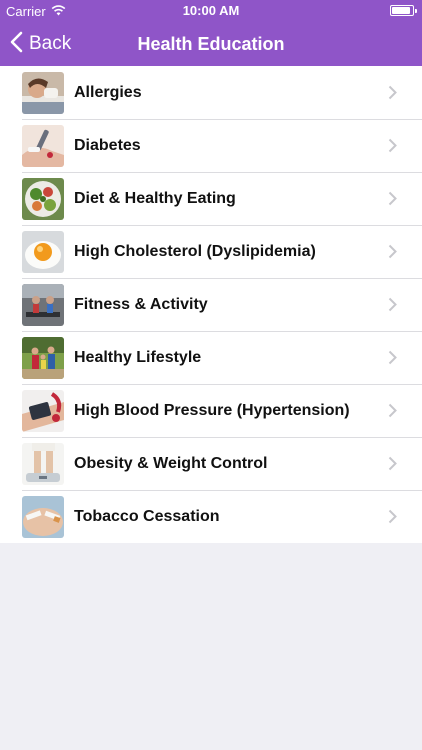  What do you see at coordinates (43, 198) in the screenshot?
I see `salad-photo` at bounding box center [43, 198].